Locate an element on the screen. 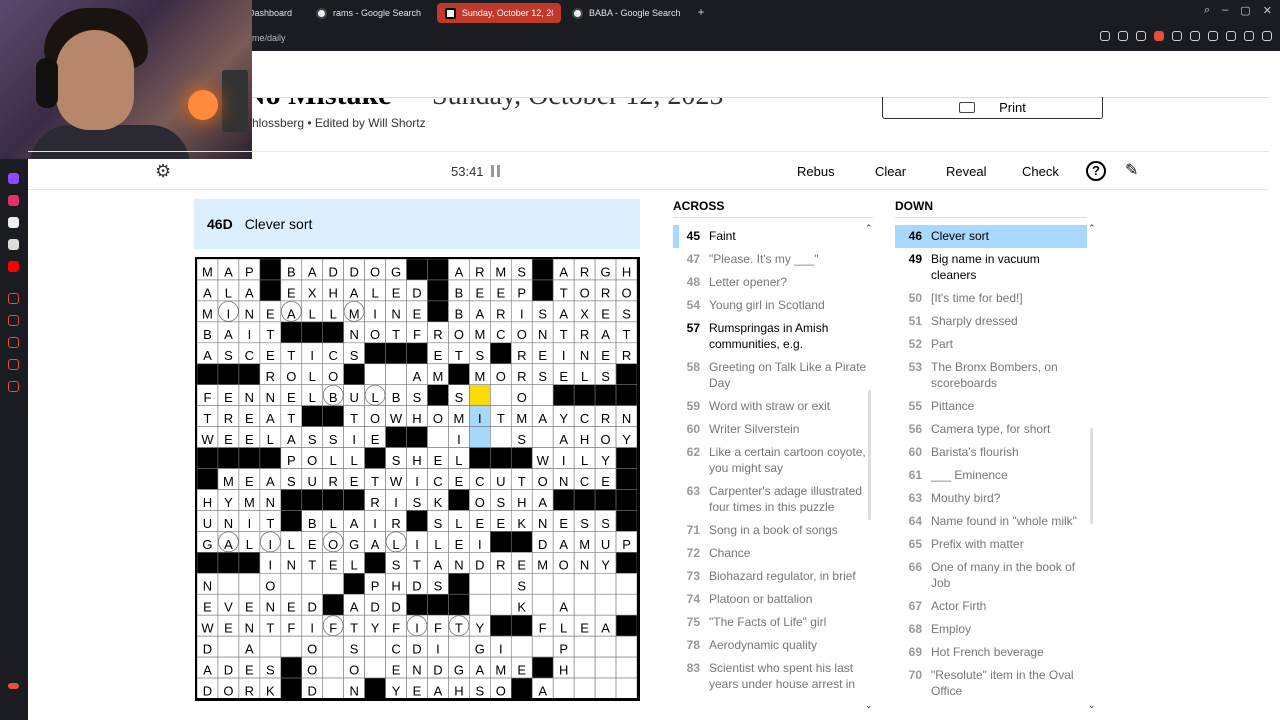 The height and width of the screenshot is (720, 1280). across-clue-71: 71 Song in a book of songs is located at coordinates (773, 530).